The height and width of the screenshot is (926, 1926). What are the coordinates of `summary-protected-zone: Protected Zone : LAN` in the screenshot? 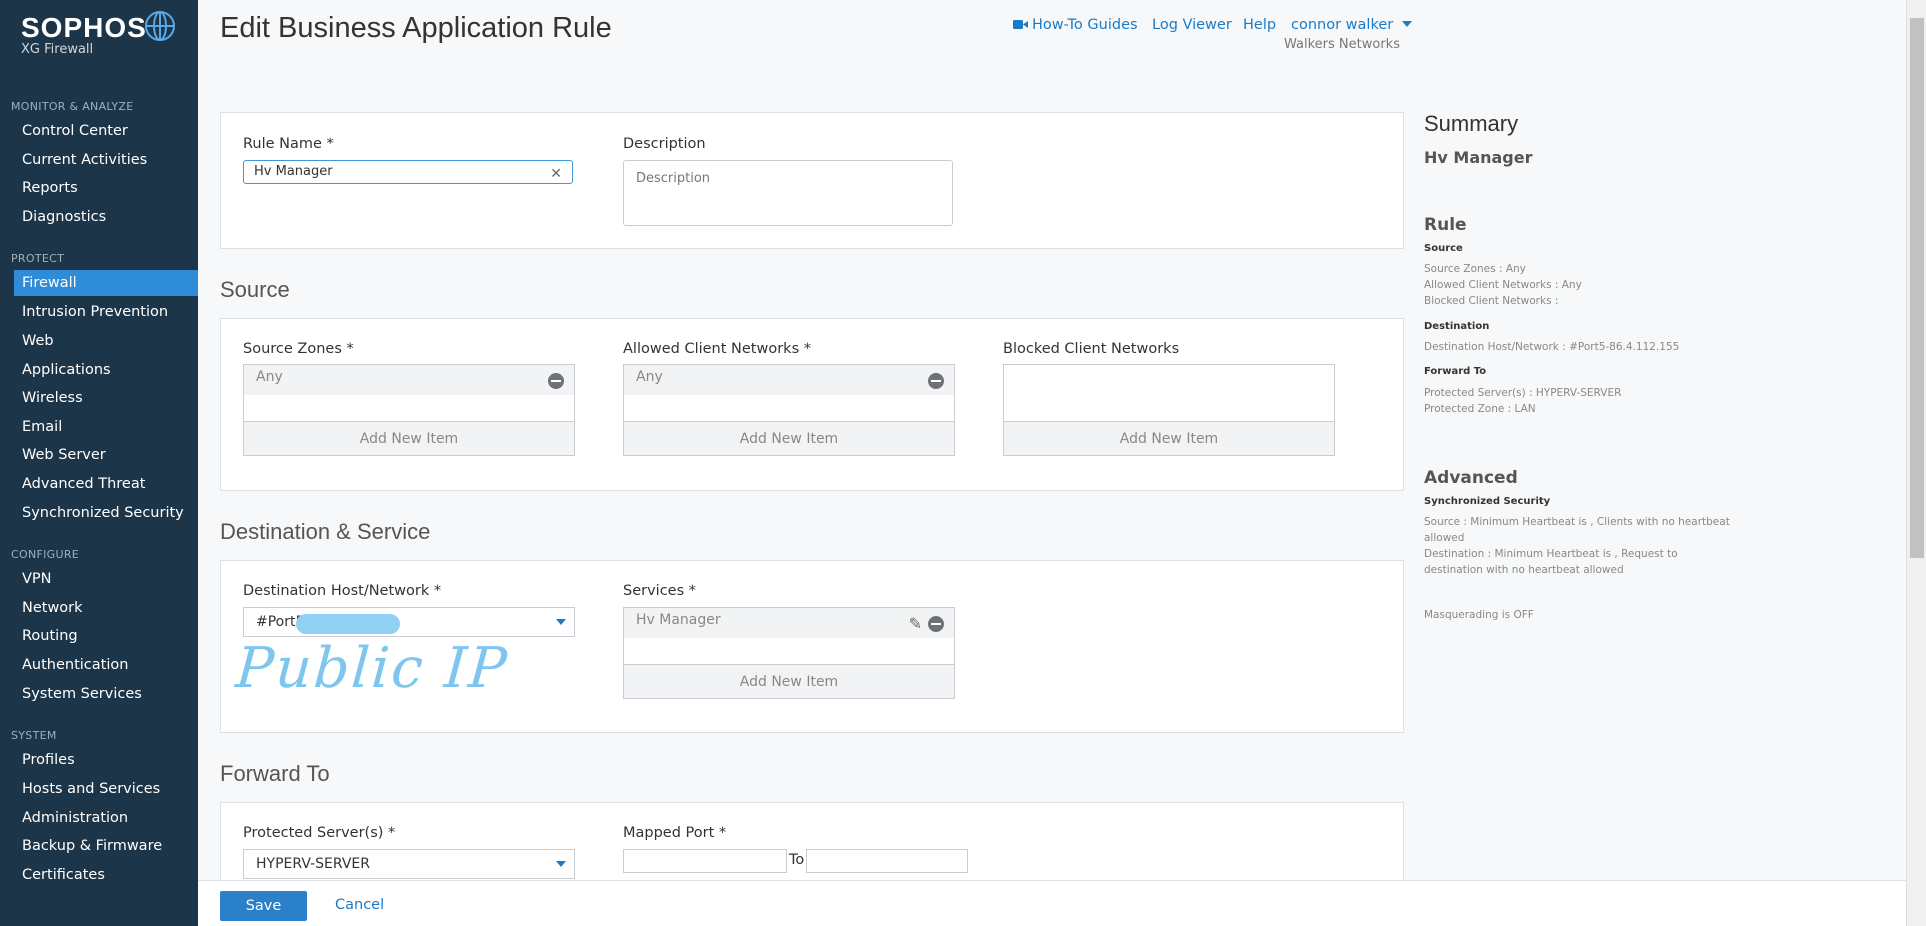 It's located at (1480, 409).